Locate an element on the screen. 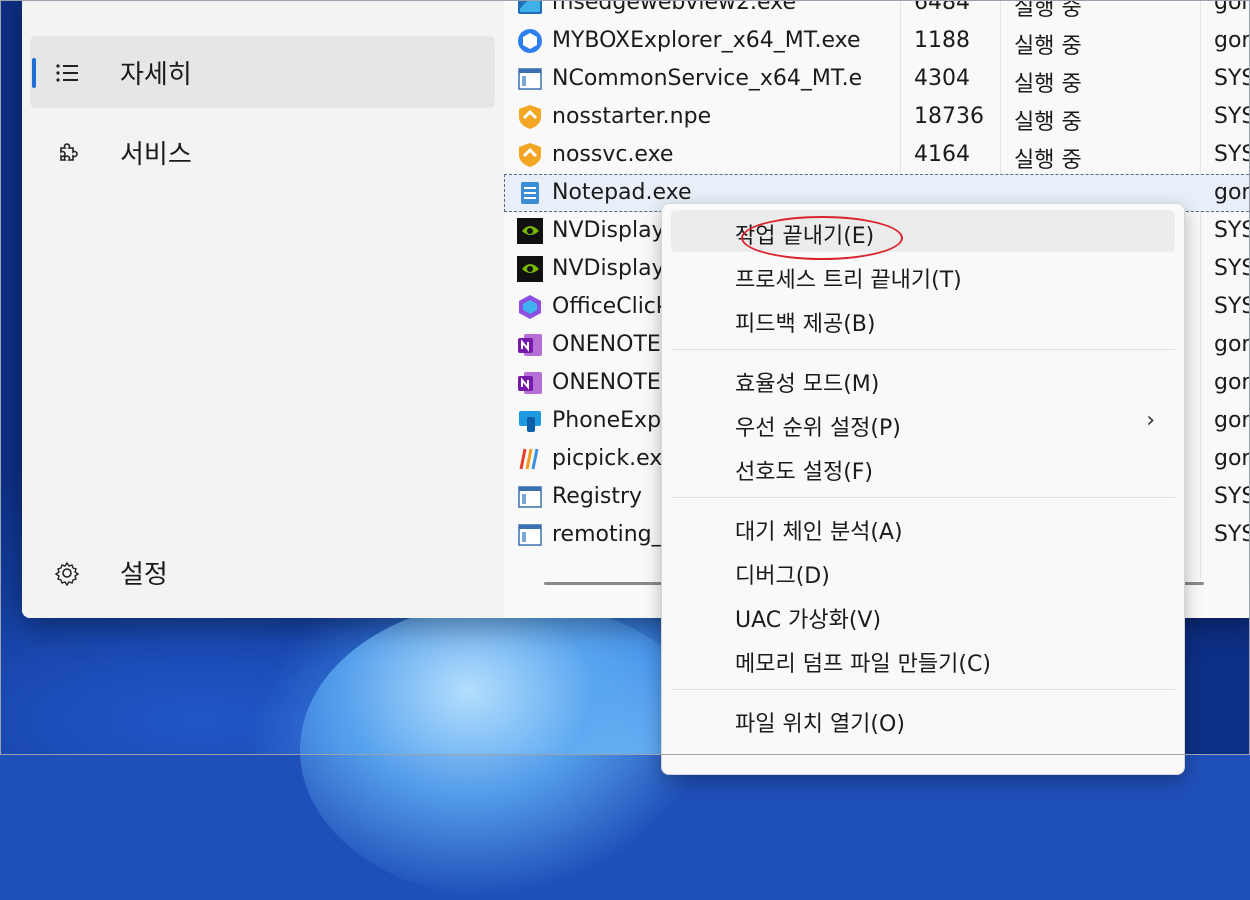 The height and width of the screenshot is (900, 1250). phone-link-icon is located at coordinates (530, 421).